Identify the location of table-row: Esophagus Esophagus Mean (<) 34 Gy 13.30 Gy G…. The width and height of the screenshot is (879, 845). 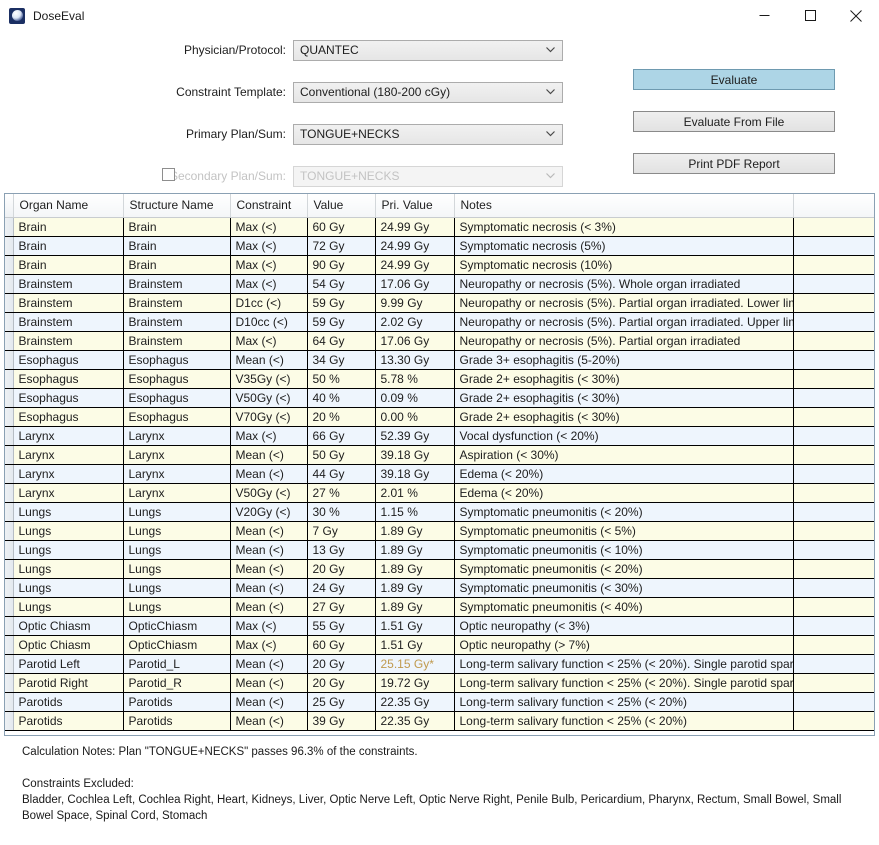
(439, 360).